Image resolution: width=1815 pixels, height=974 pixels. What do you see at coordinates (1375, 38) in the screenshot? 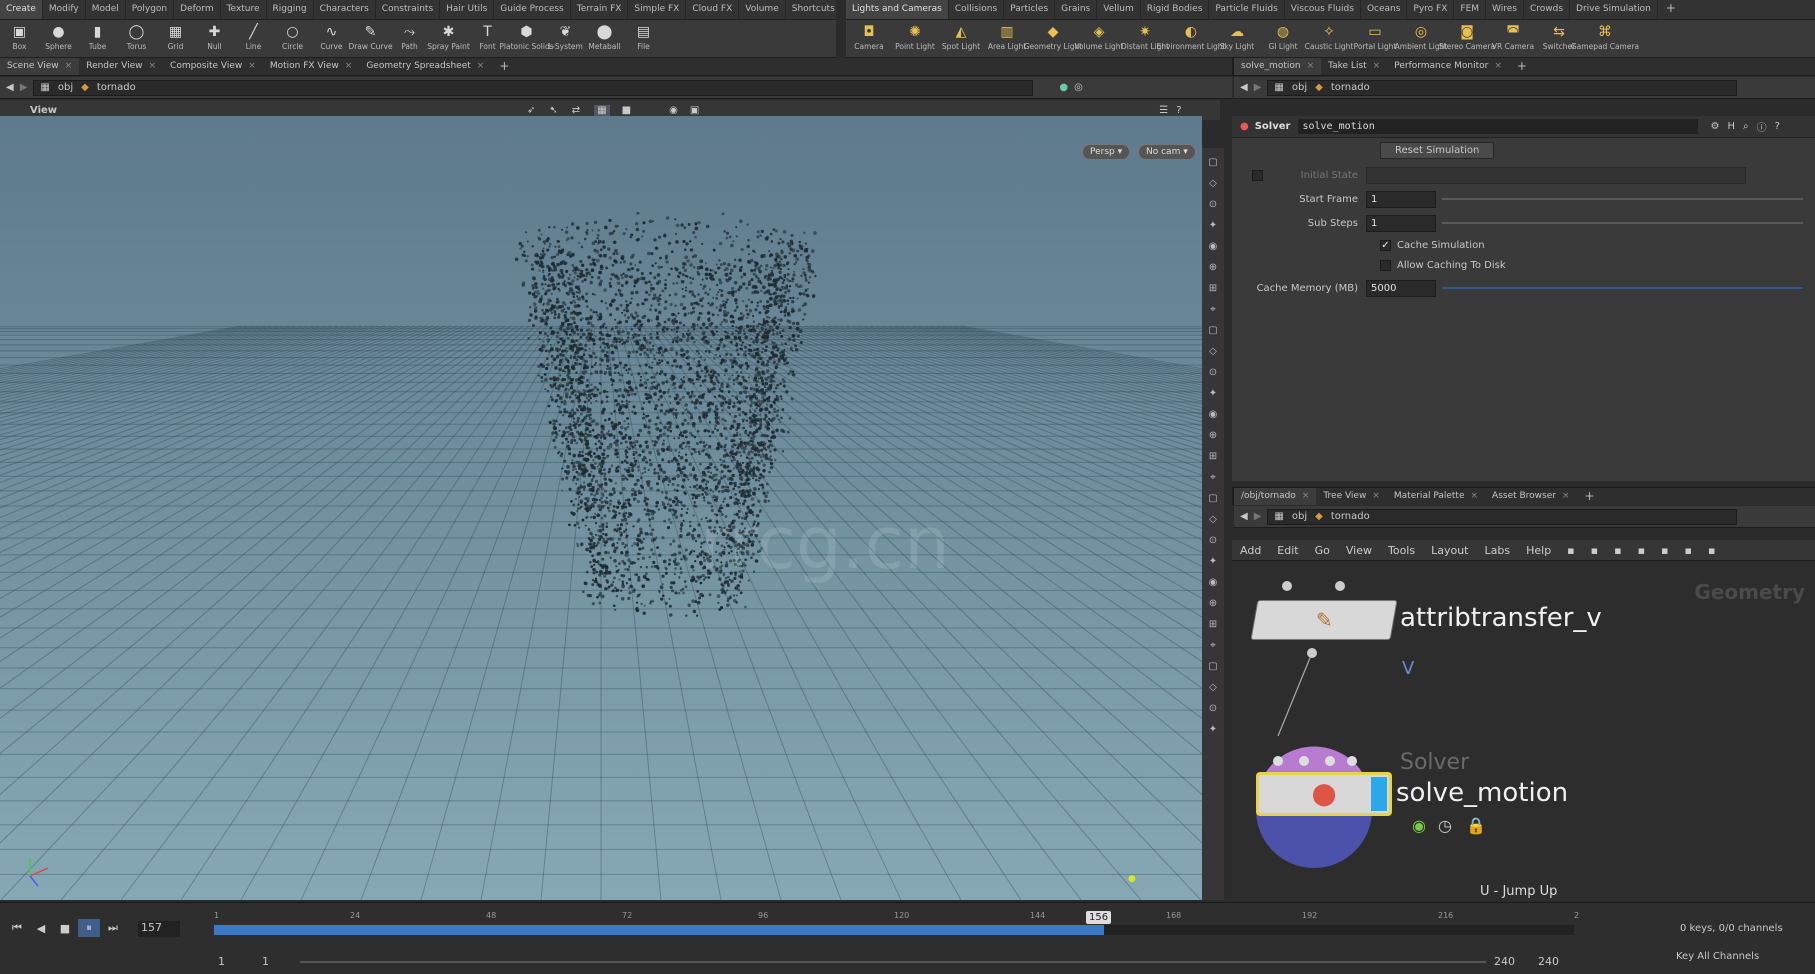
I see `shelf-tool-portal-light: ▭ Portal Light` at bounding box center [1375, 38].